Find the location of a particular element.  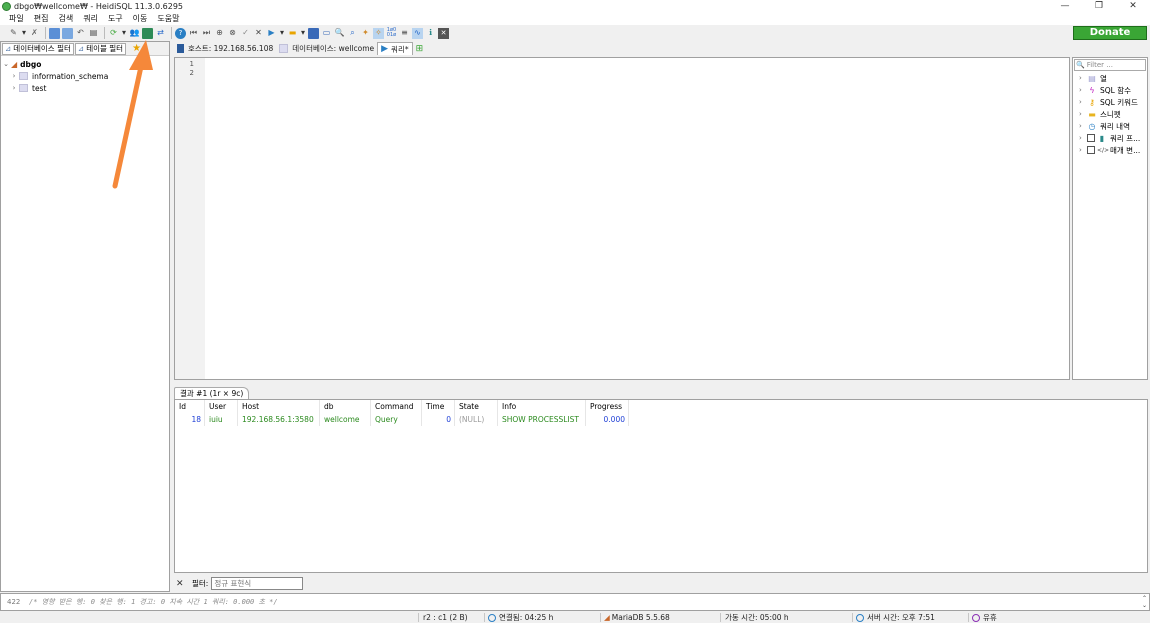

restore-button: ❐ is located at coordinates (1099, 6).